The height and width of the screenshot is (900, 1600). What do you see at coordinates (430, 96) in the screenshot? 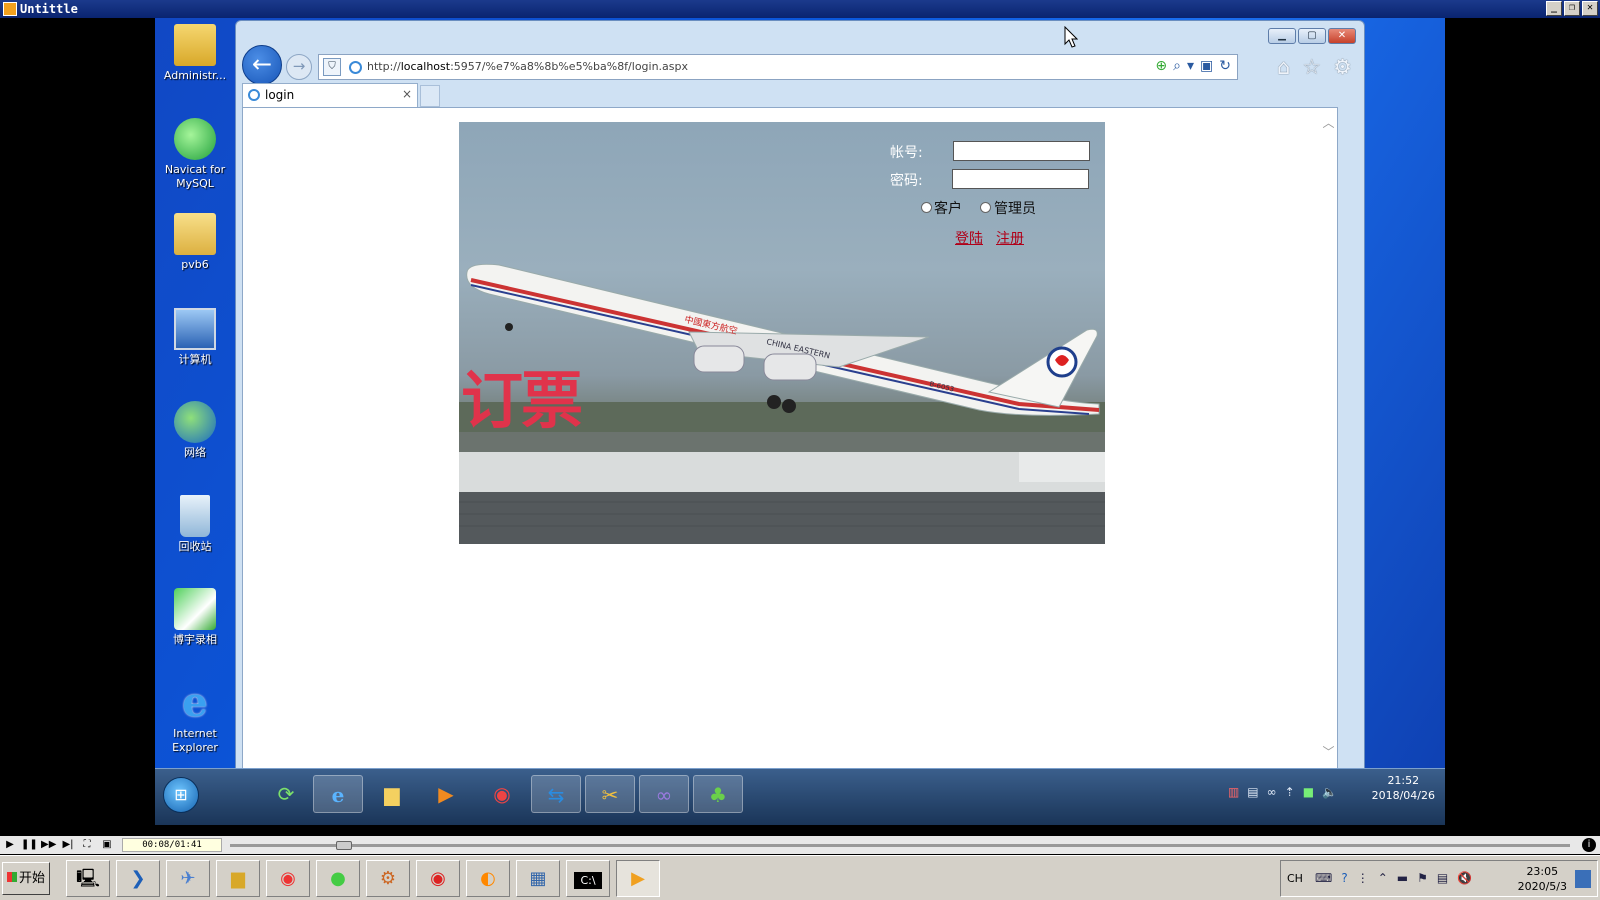
I see `new-tab-button` at bounding box center [430, 96].